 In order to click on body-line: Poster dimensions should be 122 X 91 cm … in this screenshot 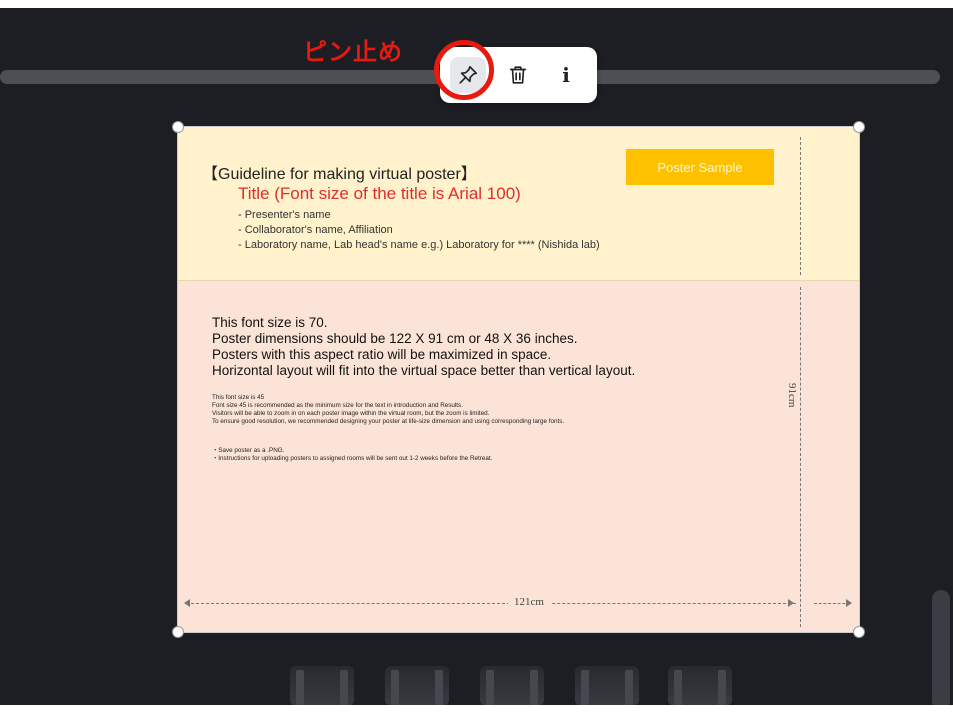, I will do `click(395, 338)`.